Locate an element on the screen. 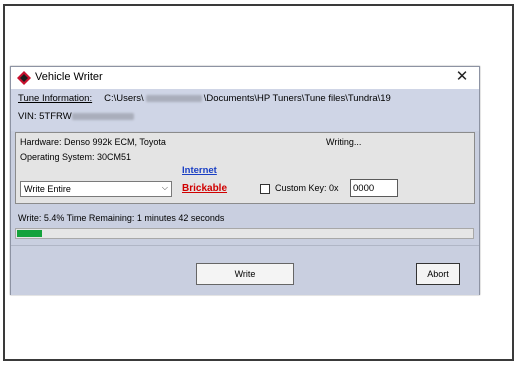 Image resolution: width=521 pixels, height=367 pixels. custom-key-checkbox is located at coordinates (265, 189).